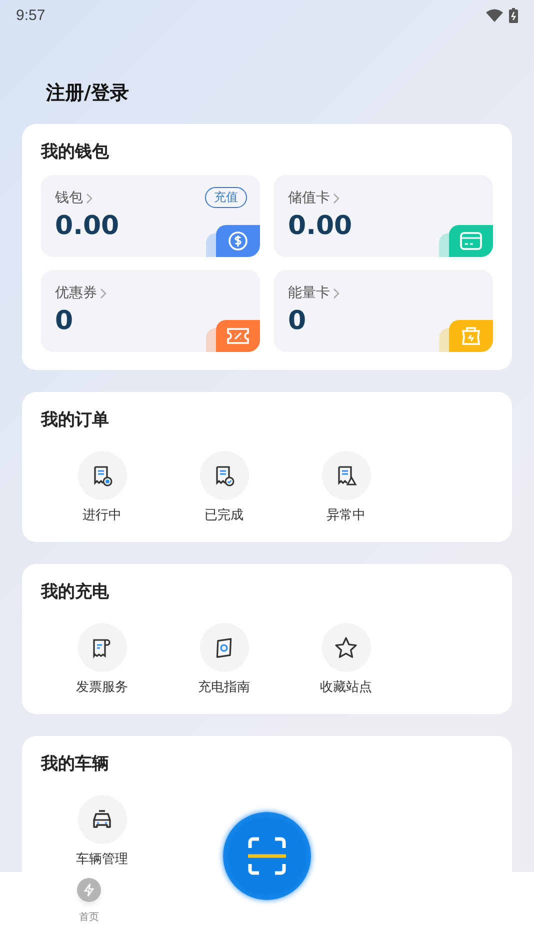 The image size is (534, 950). I want to click on wallet-tile: 储值卡 0.00, so click(383, 216).